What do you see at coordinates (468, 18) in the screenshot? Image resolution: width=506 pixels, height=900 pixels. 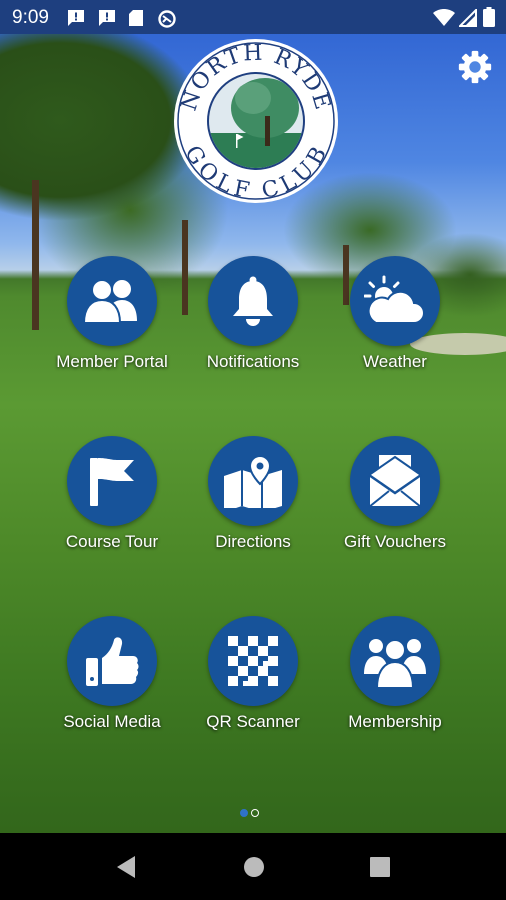 I see `cellular-icon` at bounding box center [468, 18].